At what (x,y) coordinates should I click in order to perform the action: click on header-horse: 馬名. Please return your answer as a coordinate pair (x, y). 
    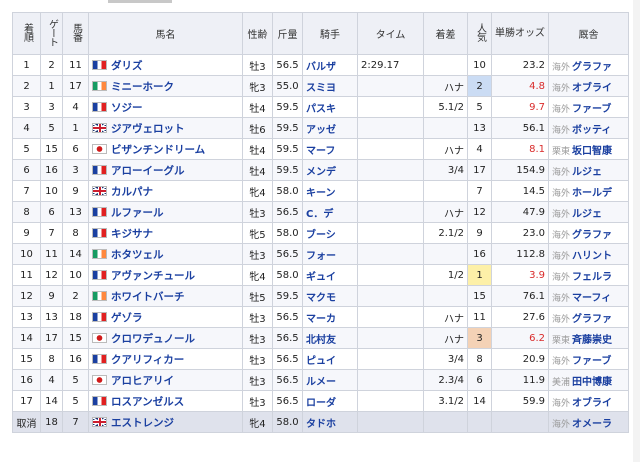
    Looking at the image, I should click on (165, 33).